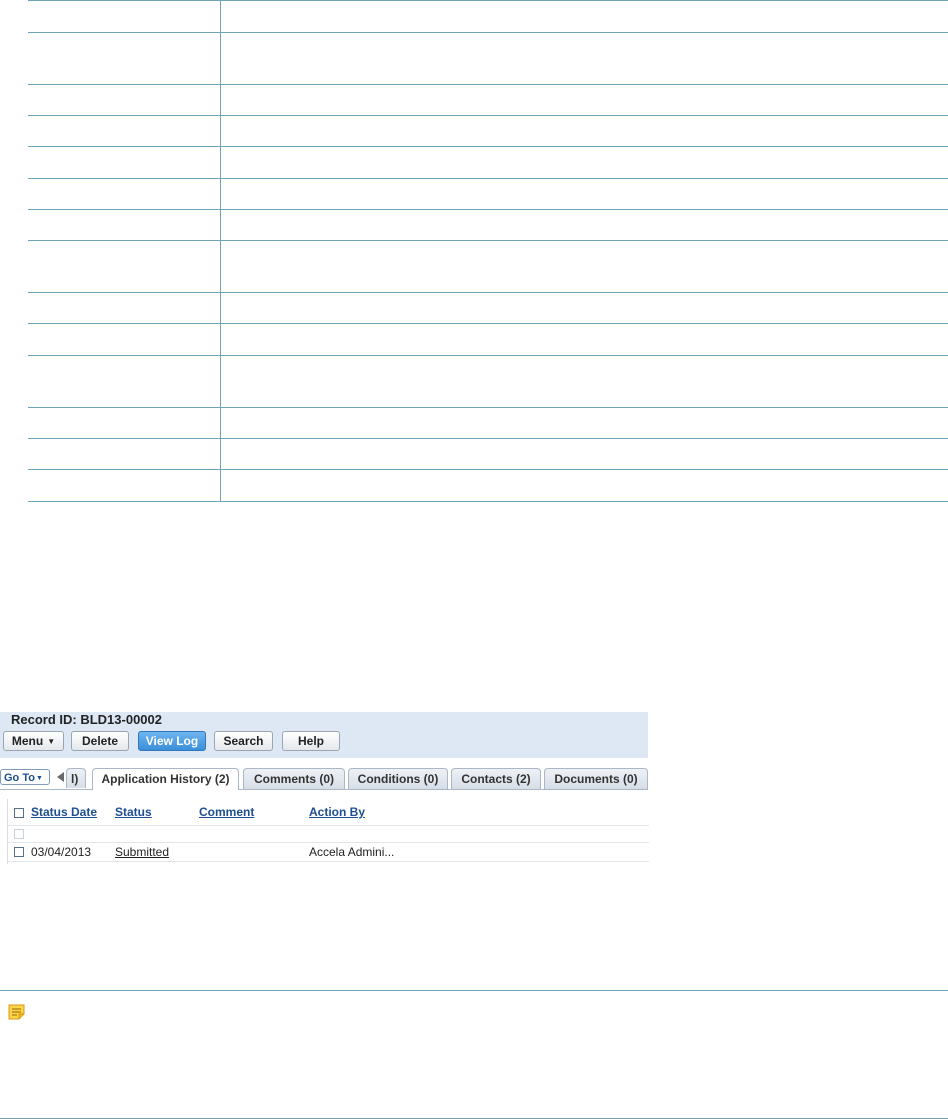 Image resolution: width=948 pixels, height=1119 pixels. I want to click on go-to-dropdown: Go To▼, so click(25, 777).